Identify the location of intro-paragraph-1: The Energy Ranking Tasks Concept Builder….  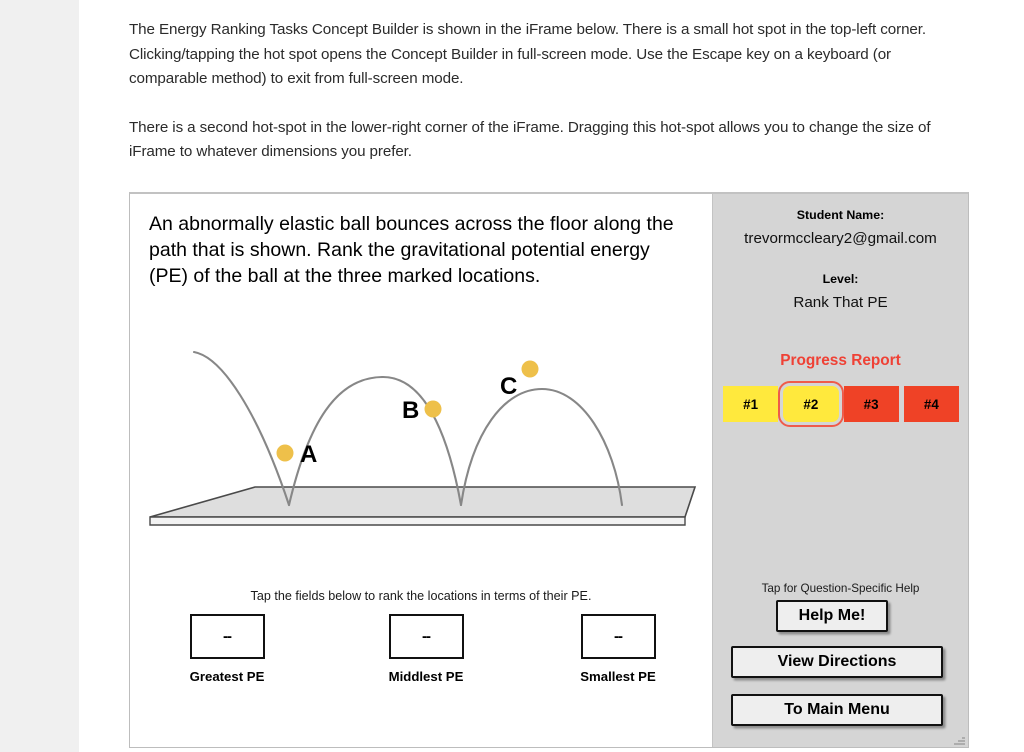
(527, 54).